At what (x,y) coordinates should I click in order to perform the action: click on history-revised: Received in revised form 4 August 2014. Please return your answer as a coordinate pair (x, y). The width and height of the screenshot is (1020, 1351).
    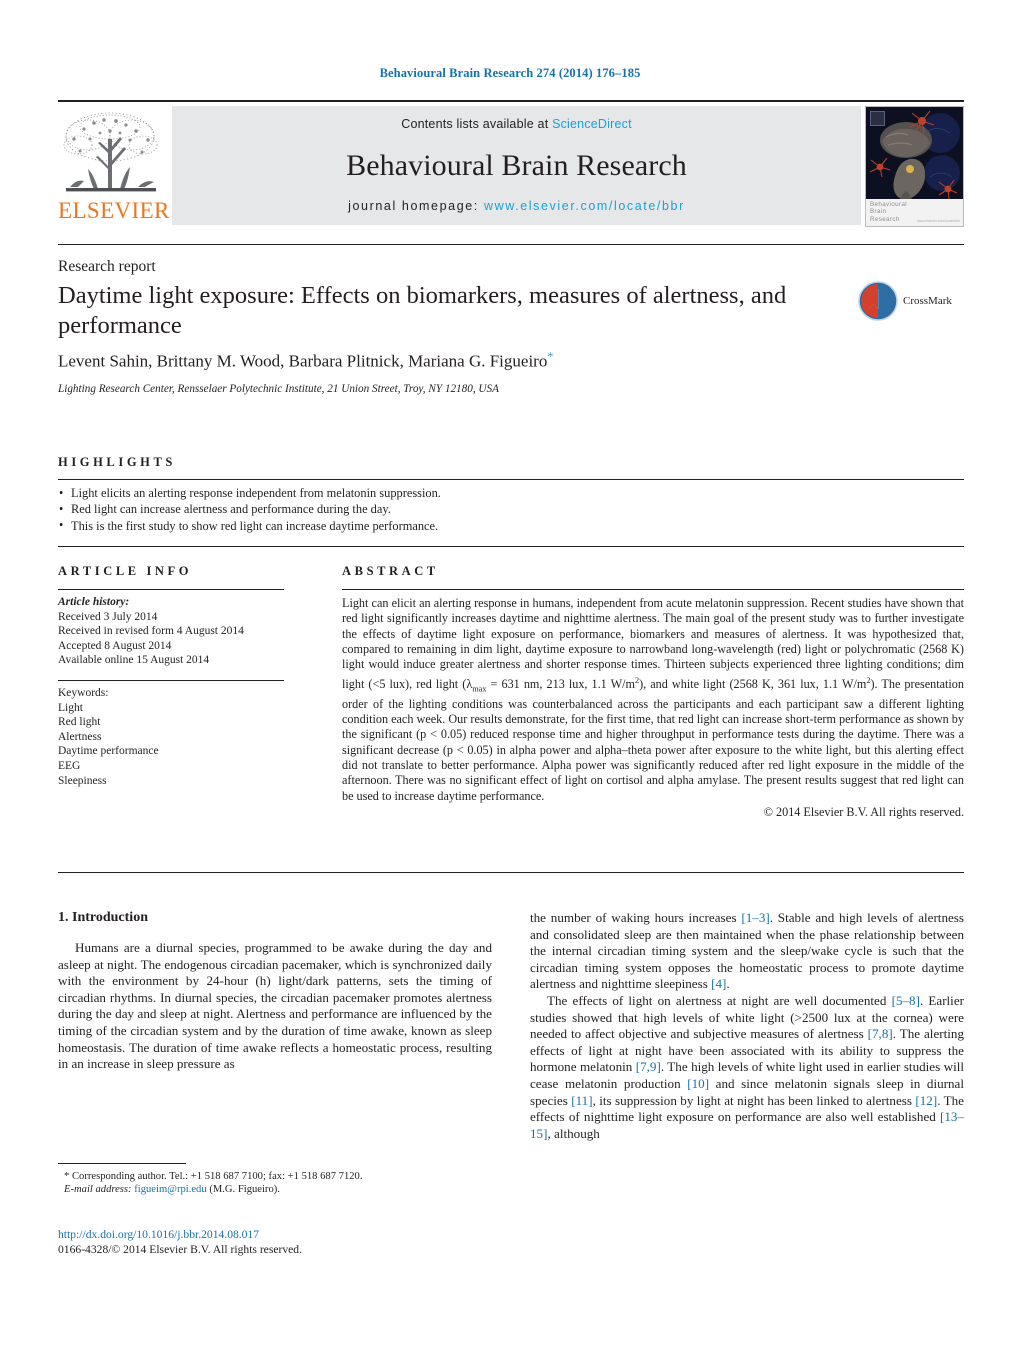
    Looking at the image, I should click on (151, 631).